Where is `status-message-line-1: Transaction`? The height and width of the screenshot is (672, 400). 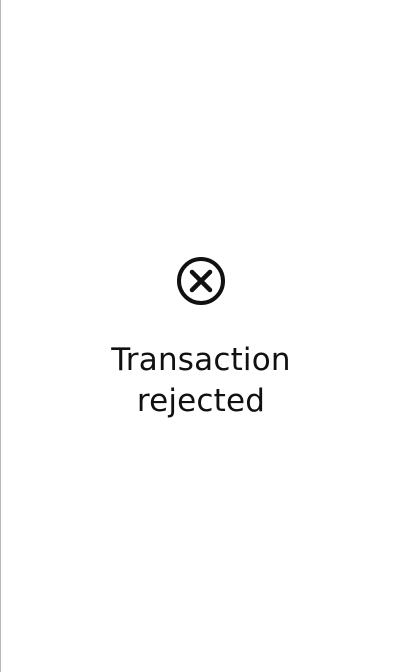 status-message-line-1: Transaction is located at coordinates (201, 360).